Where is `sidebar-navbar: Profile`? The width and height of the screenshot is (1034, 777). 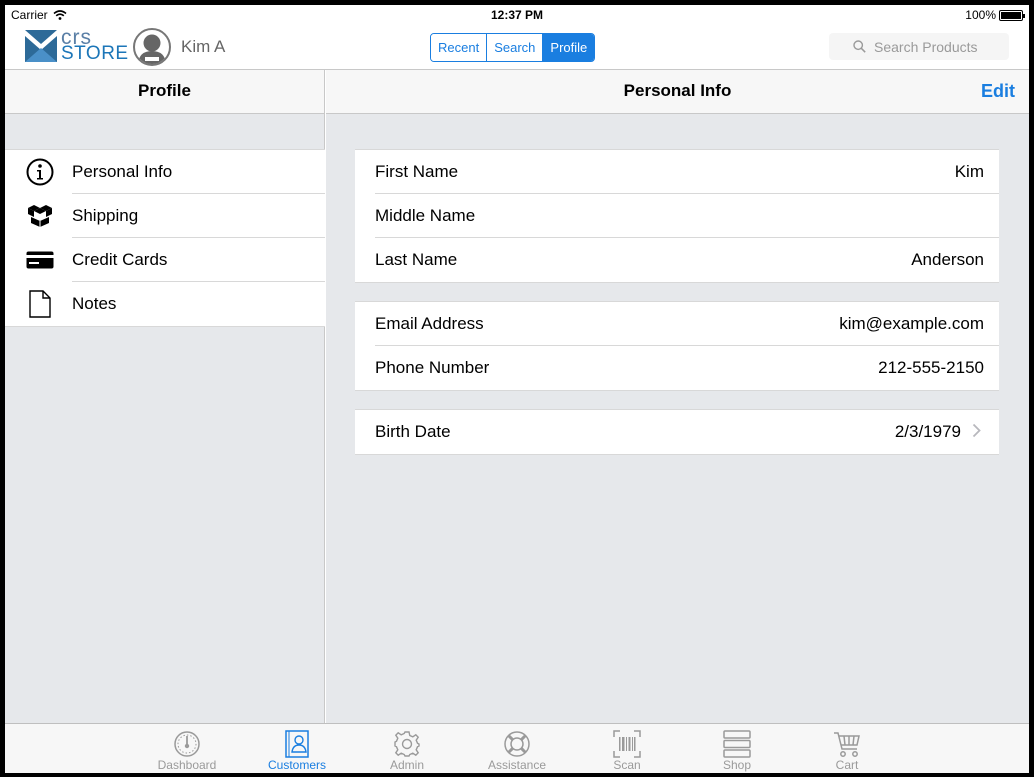 sidebar-navbar: Profile is located at coordinates (164, 92).